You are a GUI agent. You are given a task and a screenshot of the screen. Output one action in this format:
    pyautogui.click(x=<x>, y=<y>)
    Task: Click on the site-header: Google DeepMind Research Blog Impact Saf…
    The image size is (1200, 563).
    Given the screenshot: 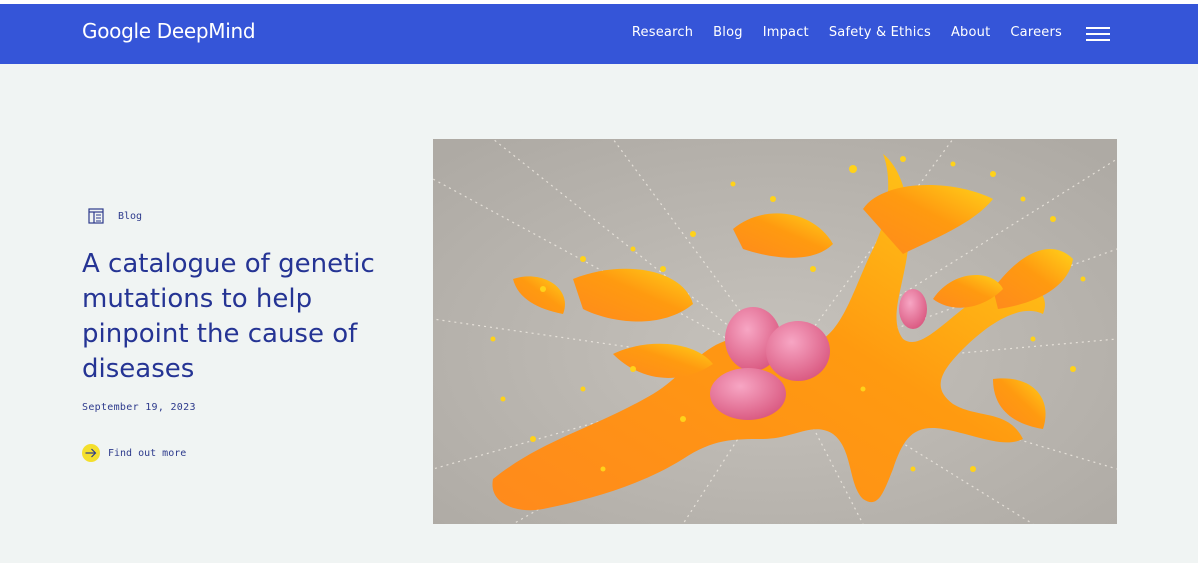 What is the action you would take?
    pyautogui.click(x=600, y=34)
    